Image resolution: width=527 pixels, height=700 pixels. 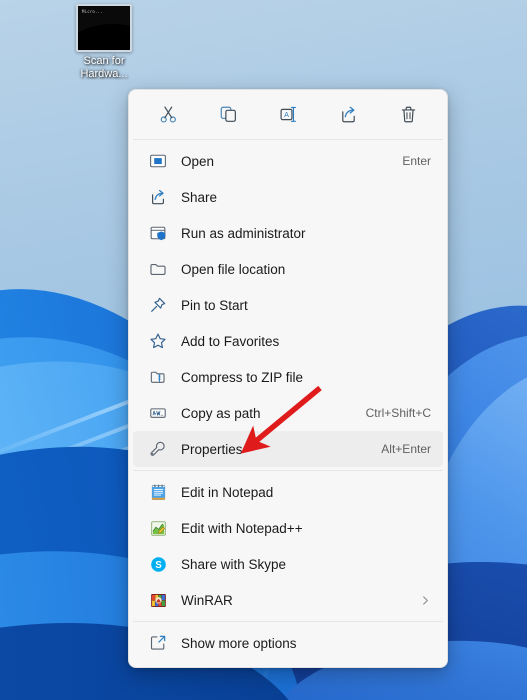 I want to click on menu-item-label: Open, so click(x=198, y=161).